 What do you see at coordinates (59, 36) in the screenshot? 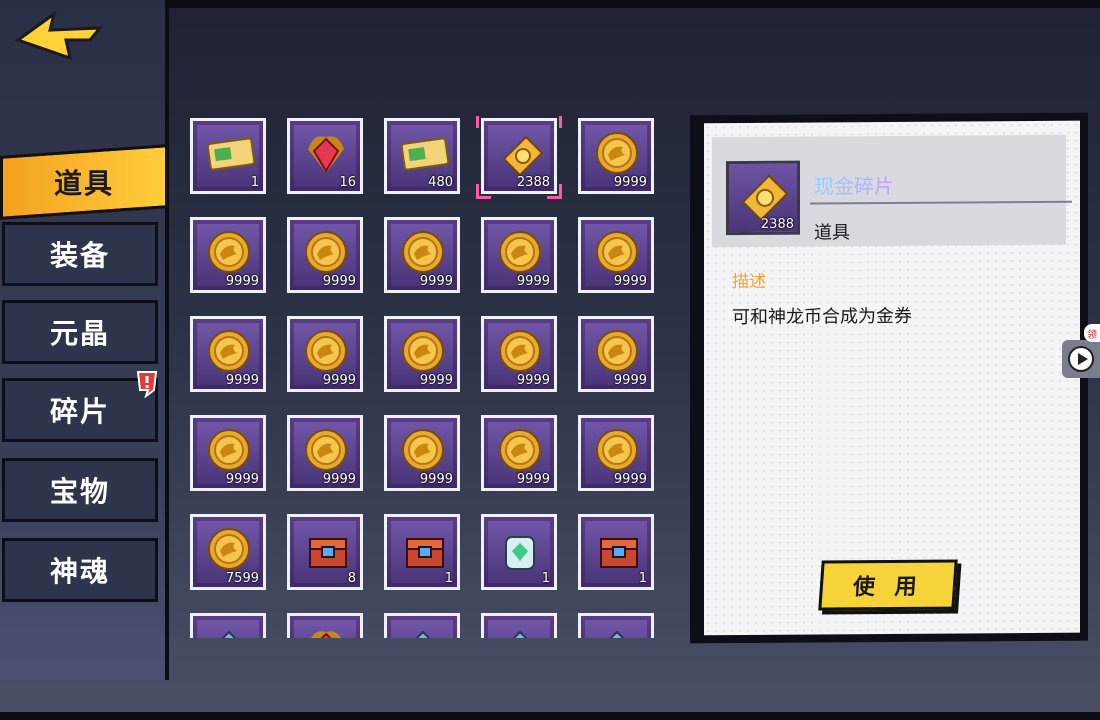
I see `back-arrow-icon` at bounding box center [59, 36].